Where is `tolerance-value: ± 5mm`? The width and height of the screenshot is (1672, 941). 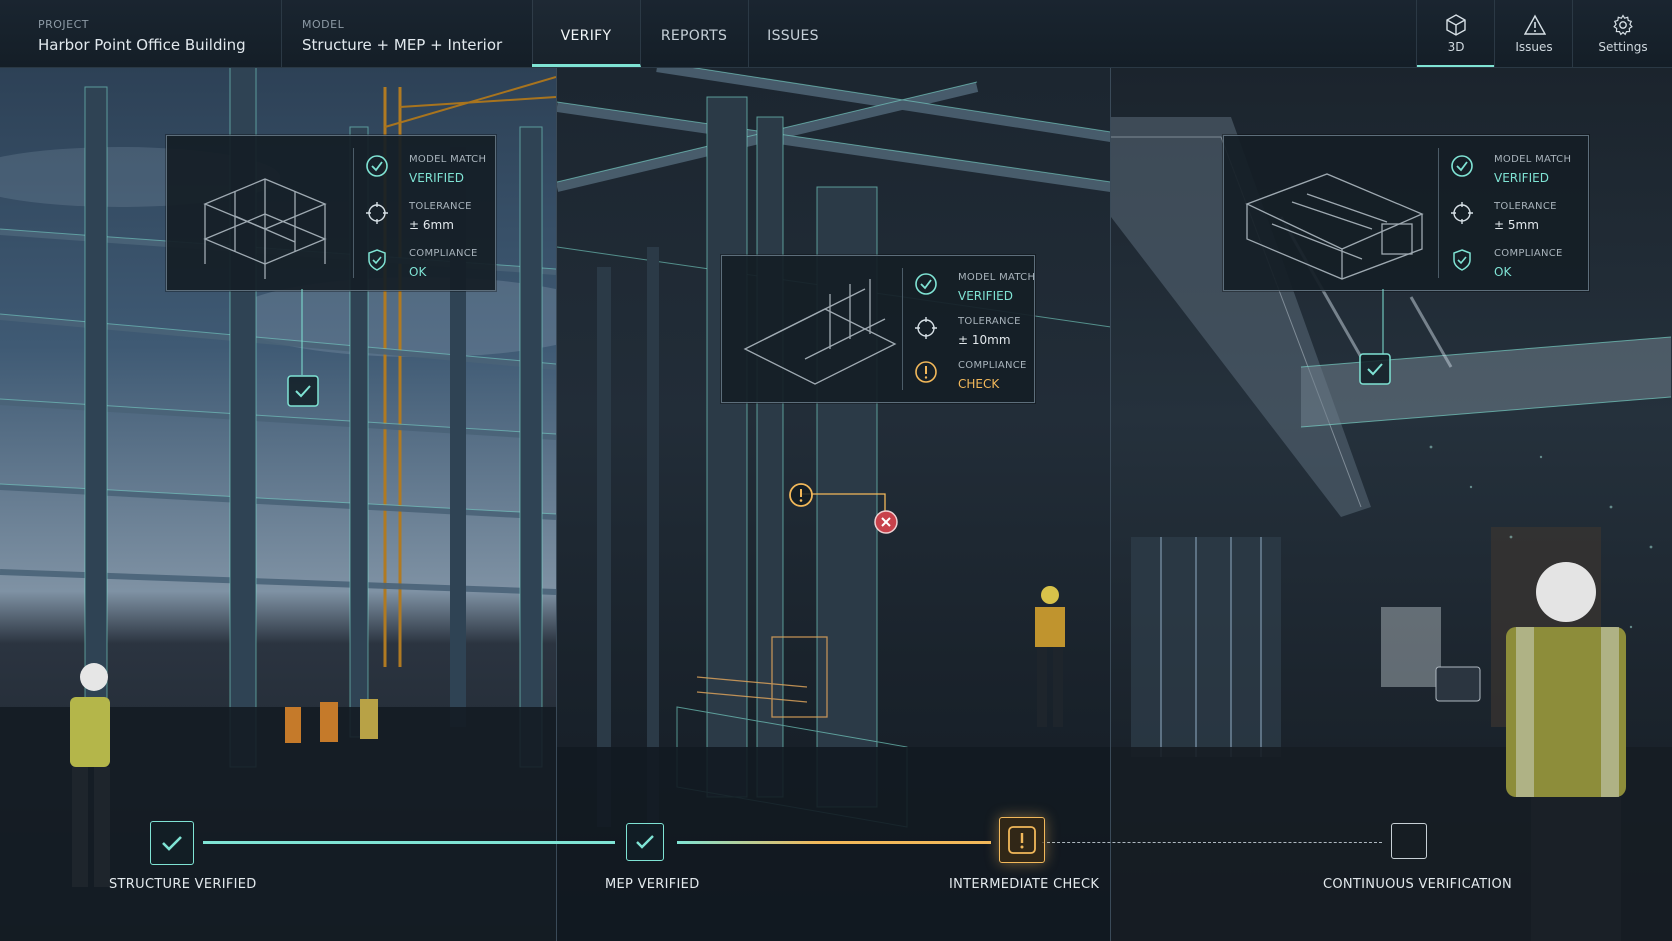 tolerance-value: ± 5mm is located at coordinates (1516, 225).